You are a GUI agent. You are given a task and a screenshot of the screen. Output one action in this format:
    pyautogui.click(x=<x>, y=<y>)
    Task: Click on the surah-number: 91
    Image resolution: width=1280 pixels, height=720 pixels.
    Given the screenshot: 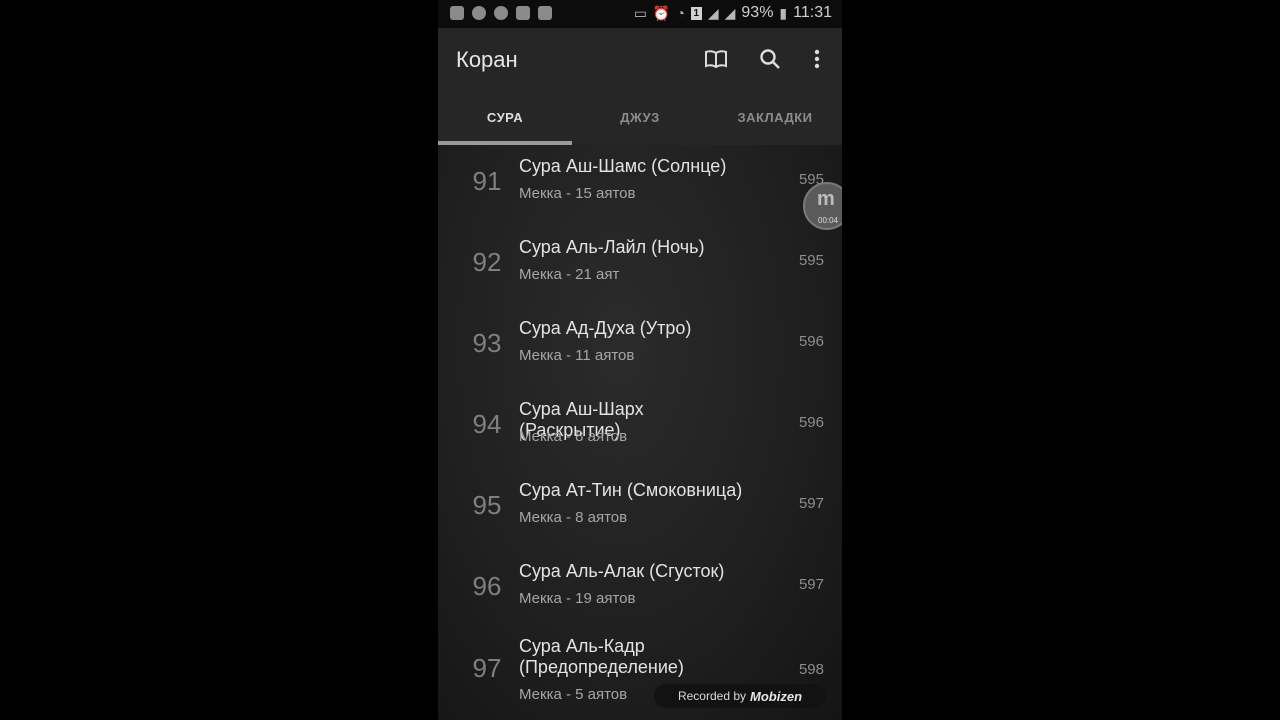 What is the action you would take?
    pyautogui.click(x=487, y=181)
    